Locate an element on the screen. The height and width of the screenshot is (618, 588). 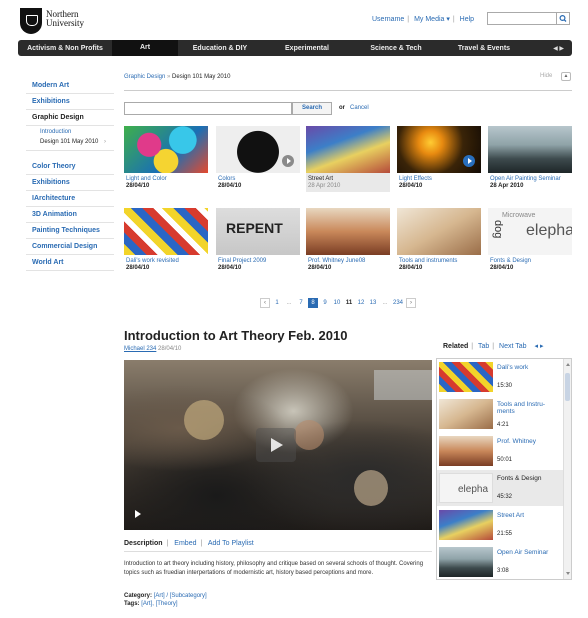
thumb-item: Colors 28/04/10 is located at coordinates (258, 159).